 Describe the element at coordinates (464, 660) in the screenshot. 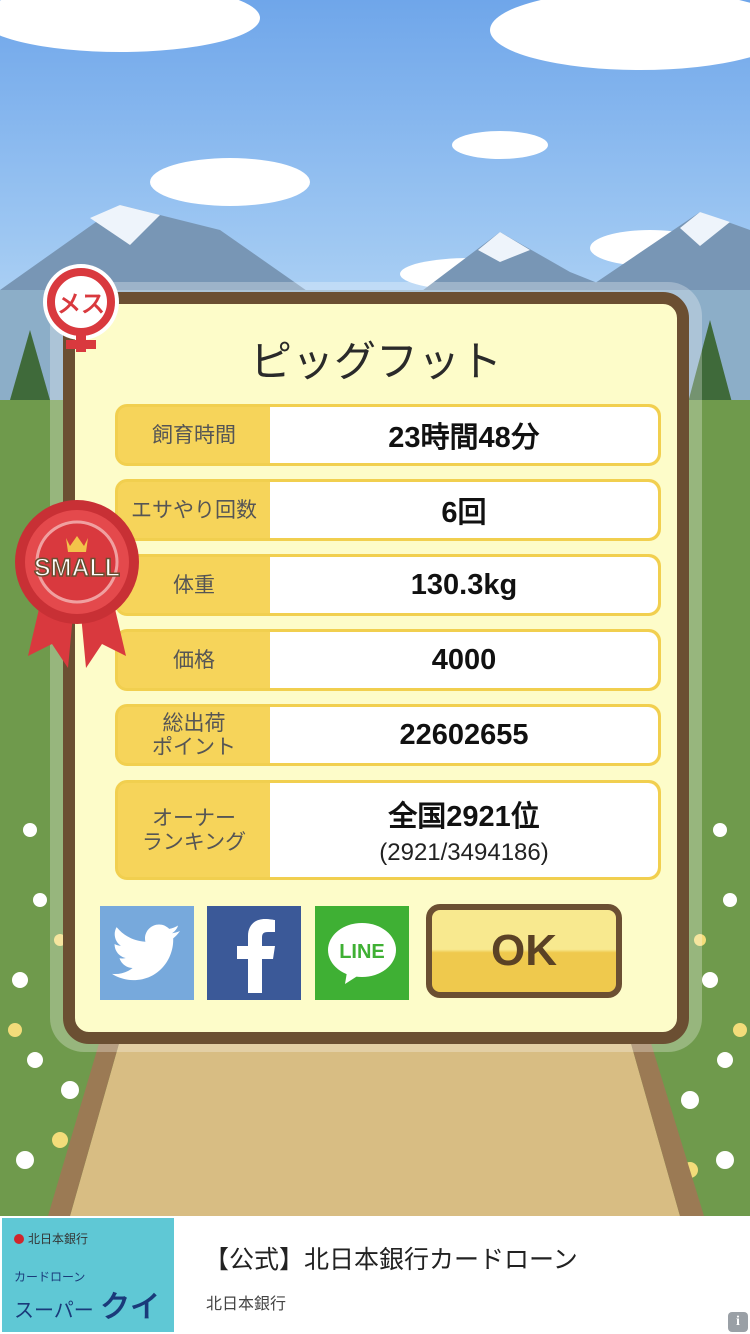

I see `stat-value: 4000` at that location.